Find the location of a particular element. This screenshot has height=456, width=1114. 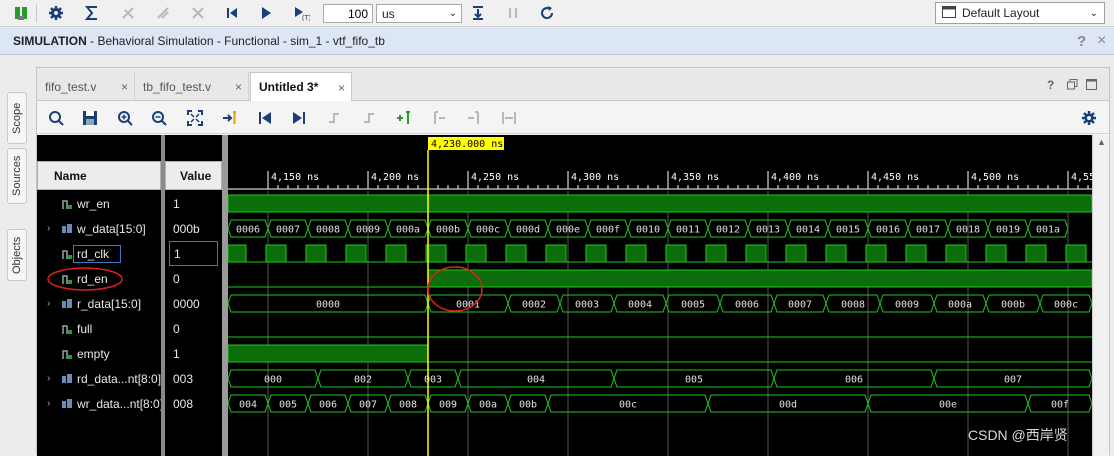

tab-fifo-test: fifo_test.v × is located at coordinates (86, 86).